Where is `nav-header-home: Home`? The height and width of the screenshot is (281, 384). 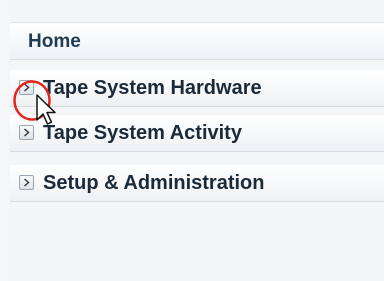 nav-header-home: Home is located at coordinates (197, 41).